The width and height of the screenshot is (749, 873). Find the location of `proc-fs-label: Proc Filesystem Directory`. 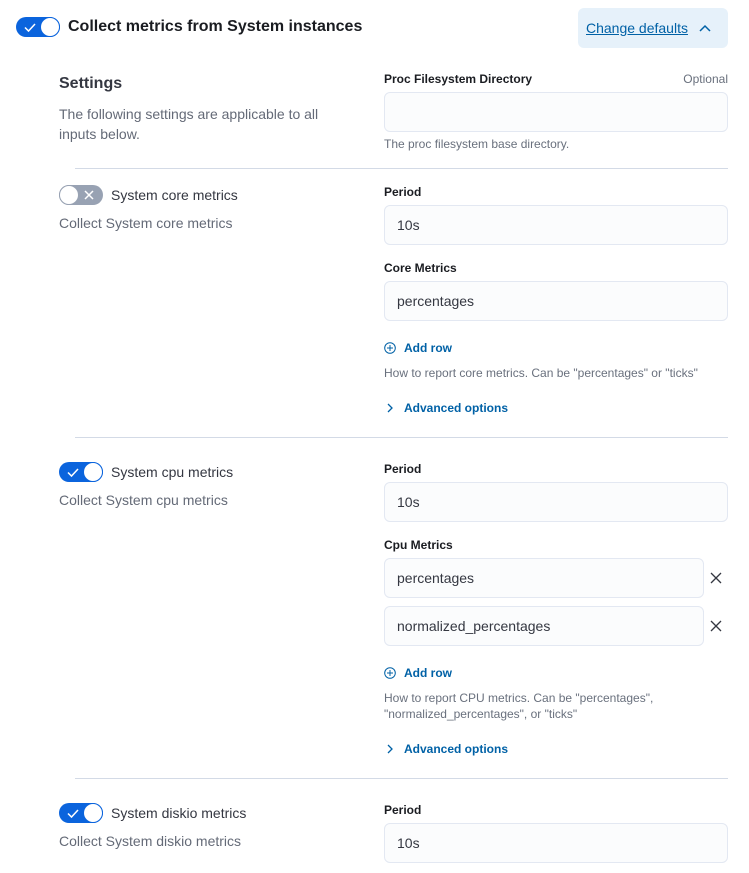

proc-fs-label: Proc Filesystem Directory is located at coordinates (458, 79).